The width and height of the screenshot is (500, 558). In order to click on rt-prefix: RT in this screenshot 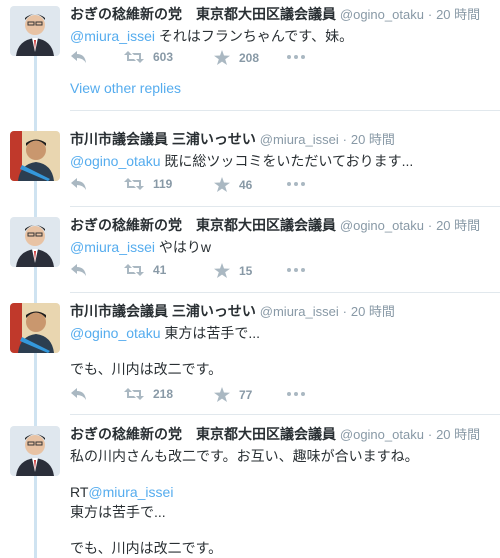, I will do `click(79, 492)`.